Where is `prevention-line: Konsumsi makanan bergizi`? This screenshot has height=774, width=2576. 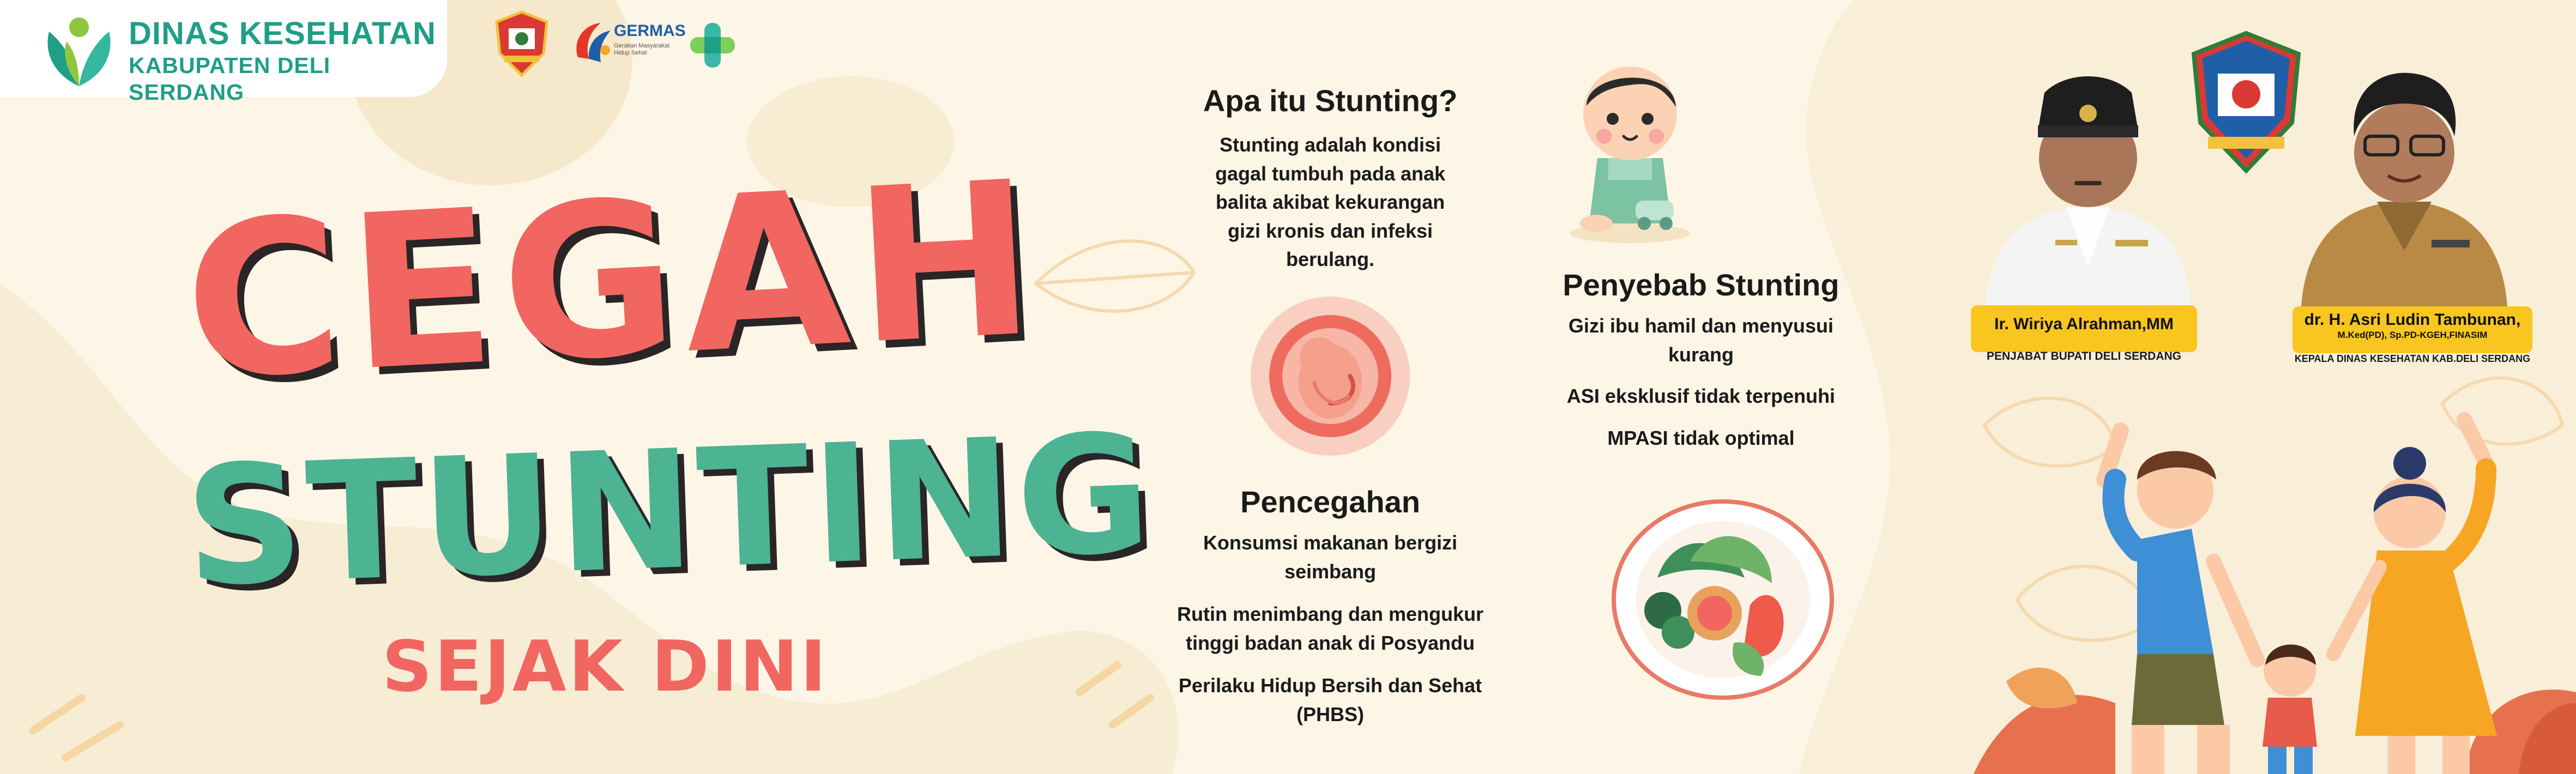
prevention-line: Konsumsi makanan bergizi is located at coordinates (1331, 543).